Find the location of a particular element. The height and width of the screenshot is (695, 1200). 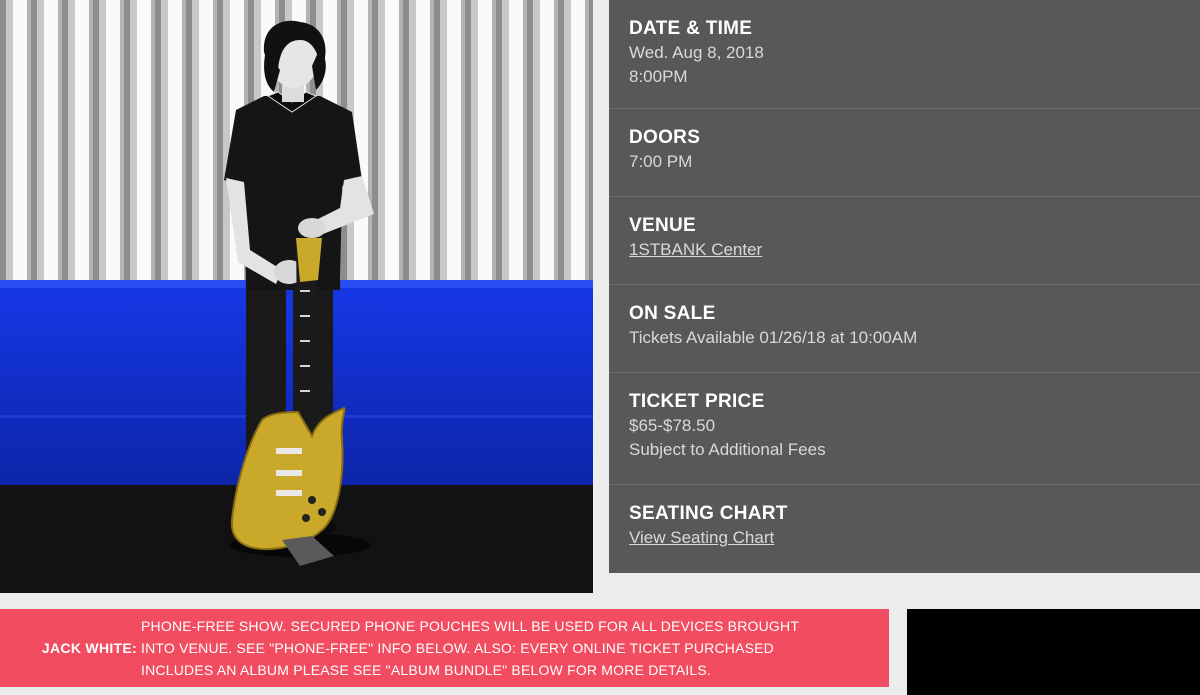

ticket-price-heading: TICKET PRICE is located at coordinates (697, 401).